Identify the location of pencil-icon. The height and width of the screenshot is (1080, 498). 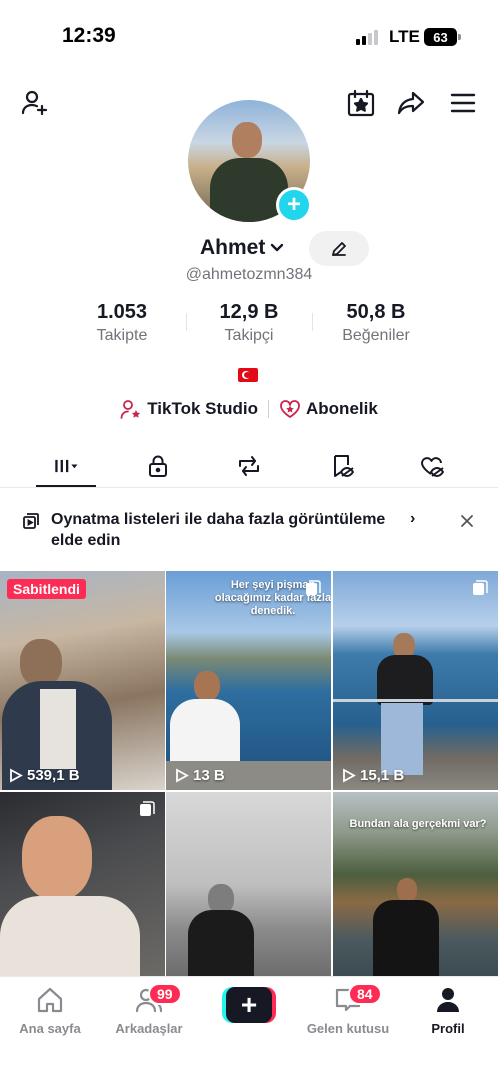
(339, 248).